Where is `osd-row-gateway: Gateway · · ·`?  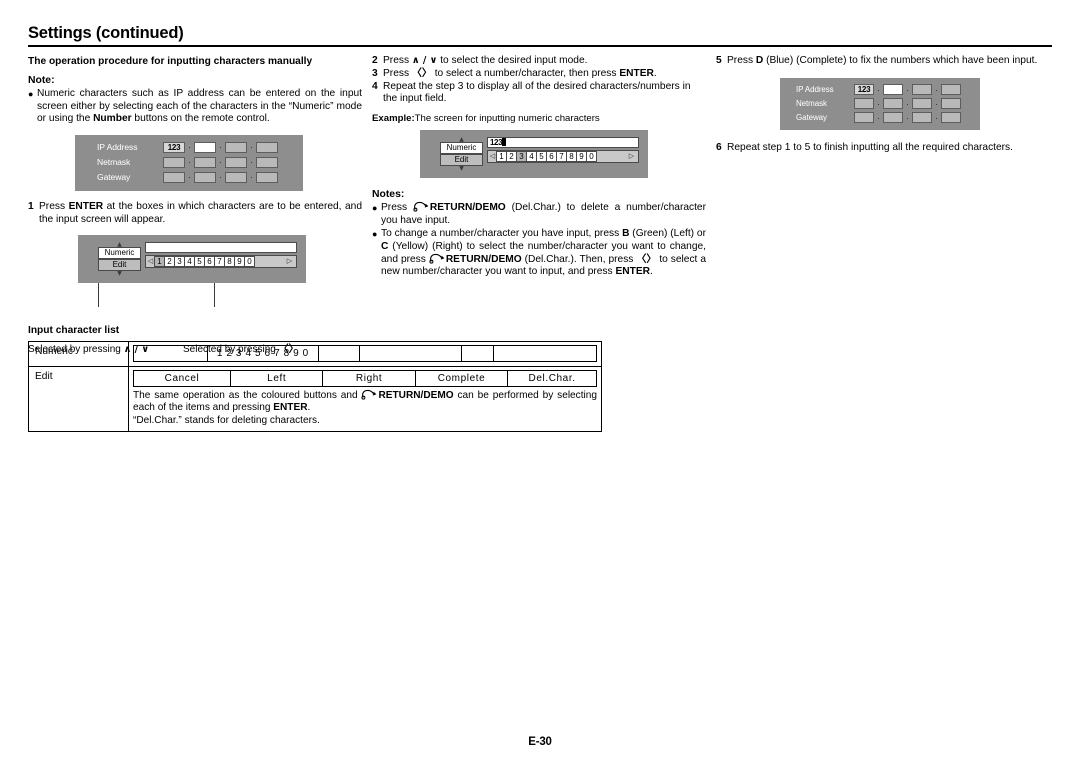 osd-row-gateway: Gateway · · · is located at coordinates (888, 118).